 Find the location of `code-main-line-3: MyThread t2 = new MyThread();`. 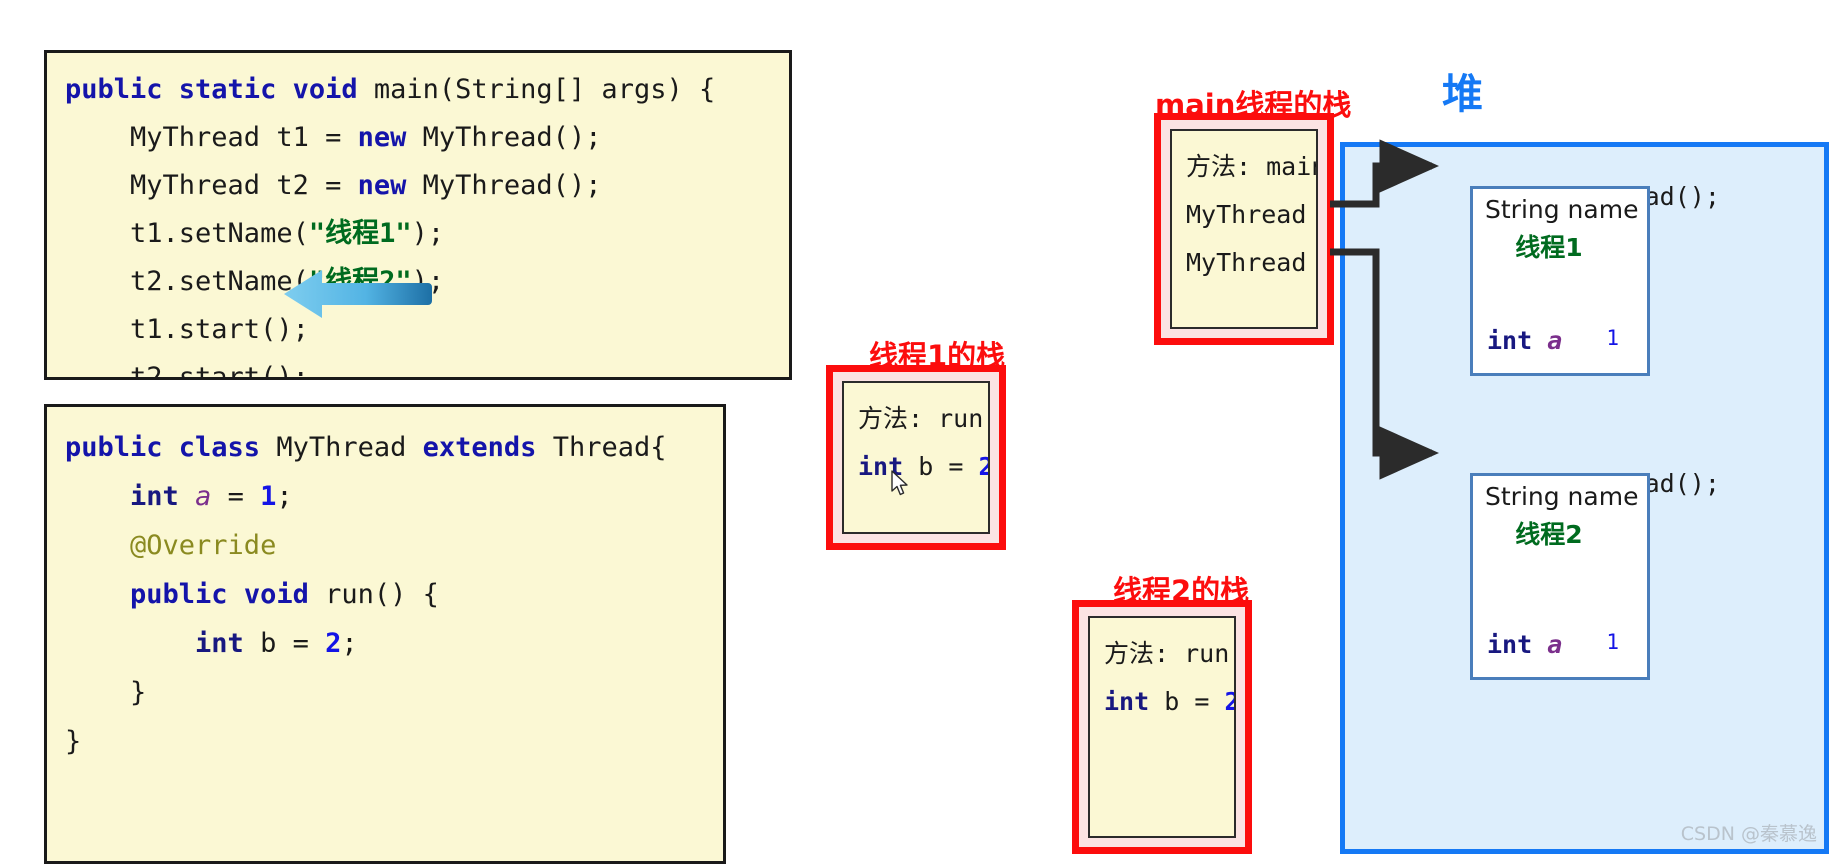

code-main-line-3: MyThread t2 = new MyThread(); is located at coordinates (333, 185).